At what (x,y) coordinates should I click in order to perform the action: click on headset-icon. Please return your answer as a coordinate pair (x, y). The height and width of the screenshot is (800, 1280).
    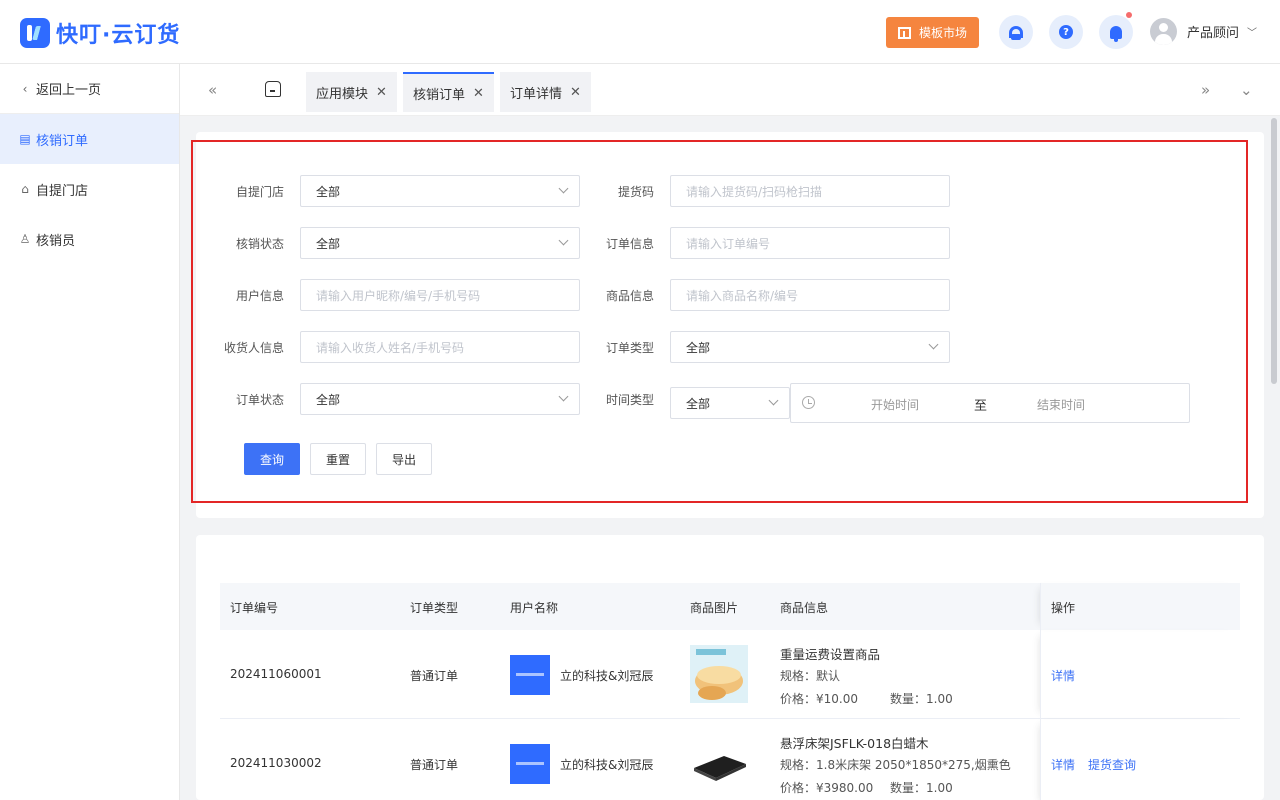
    Looking at the image, I should click on (1016, 33).